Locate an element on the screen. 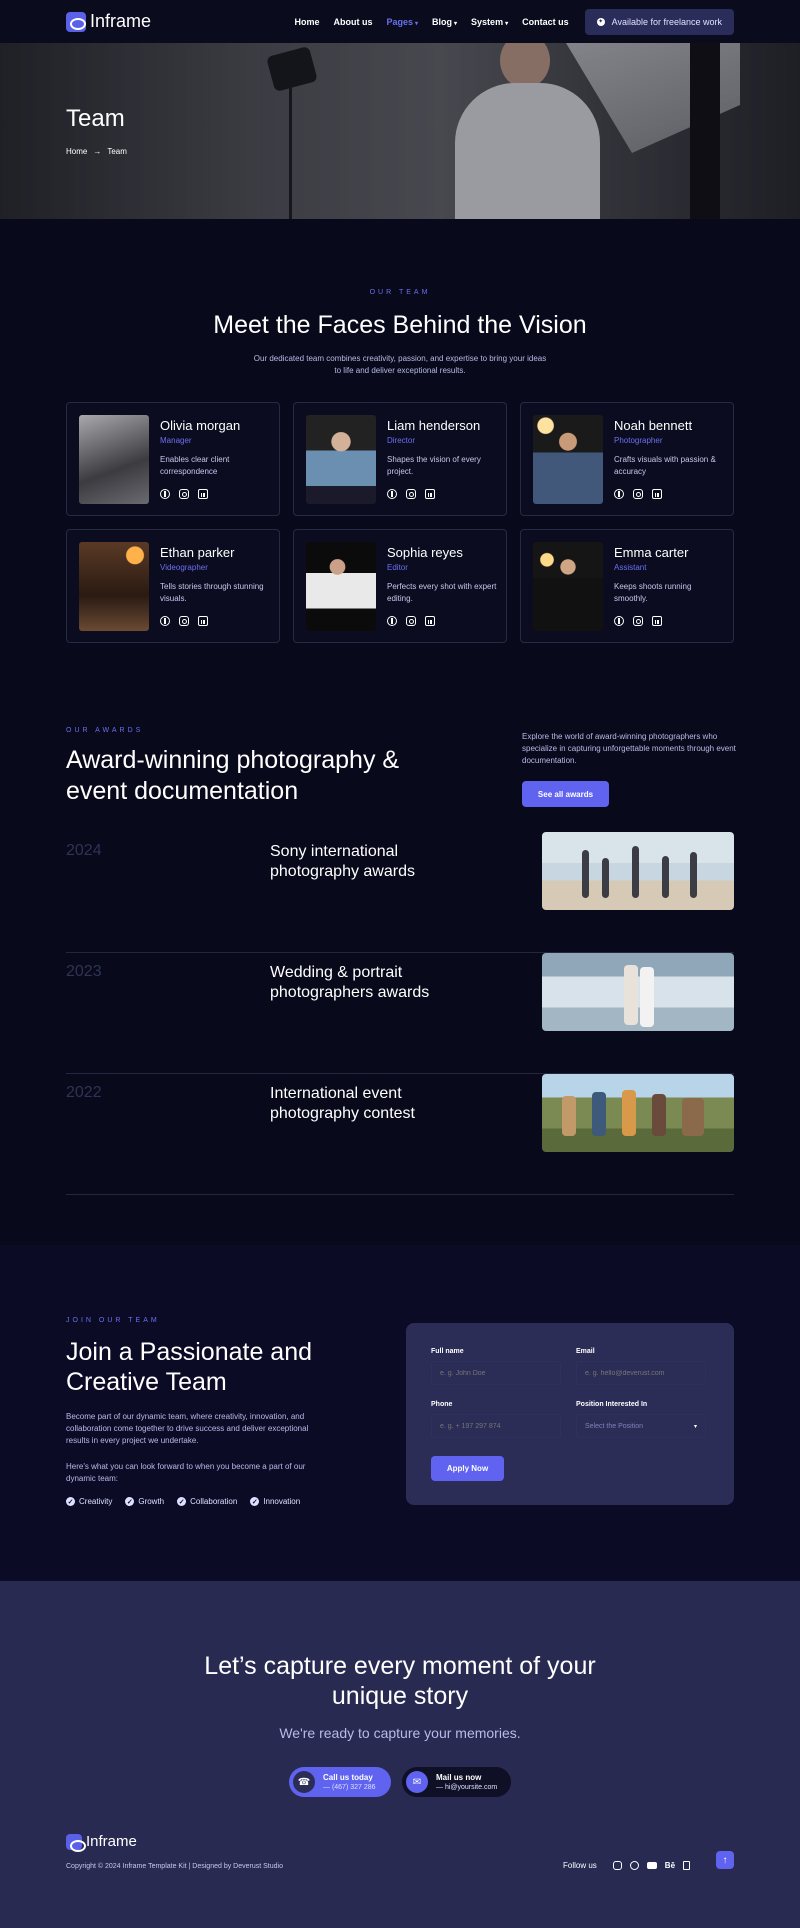 The image size is (800, 1928). menu-item-contact: Contact us is located at coordinates (545, 22).